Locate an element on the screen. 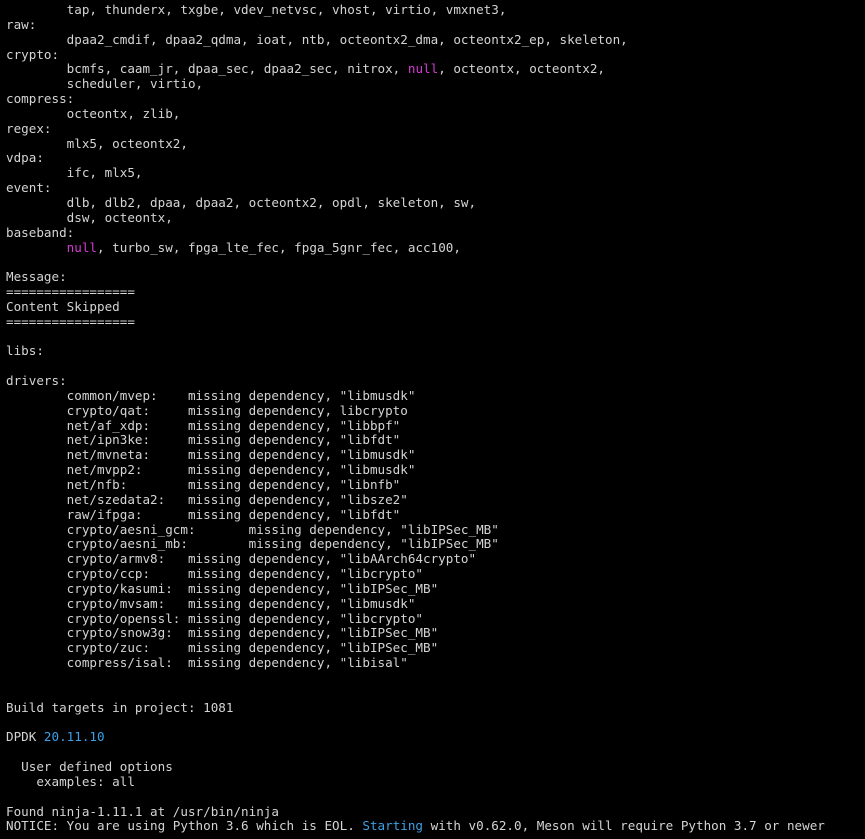 The height and width of the screenshot is (839, 865). terminal-text: mlx5, octeontx2, is located at coordinates (97, 143).